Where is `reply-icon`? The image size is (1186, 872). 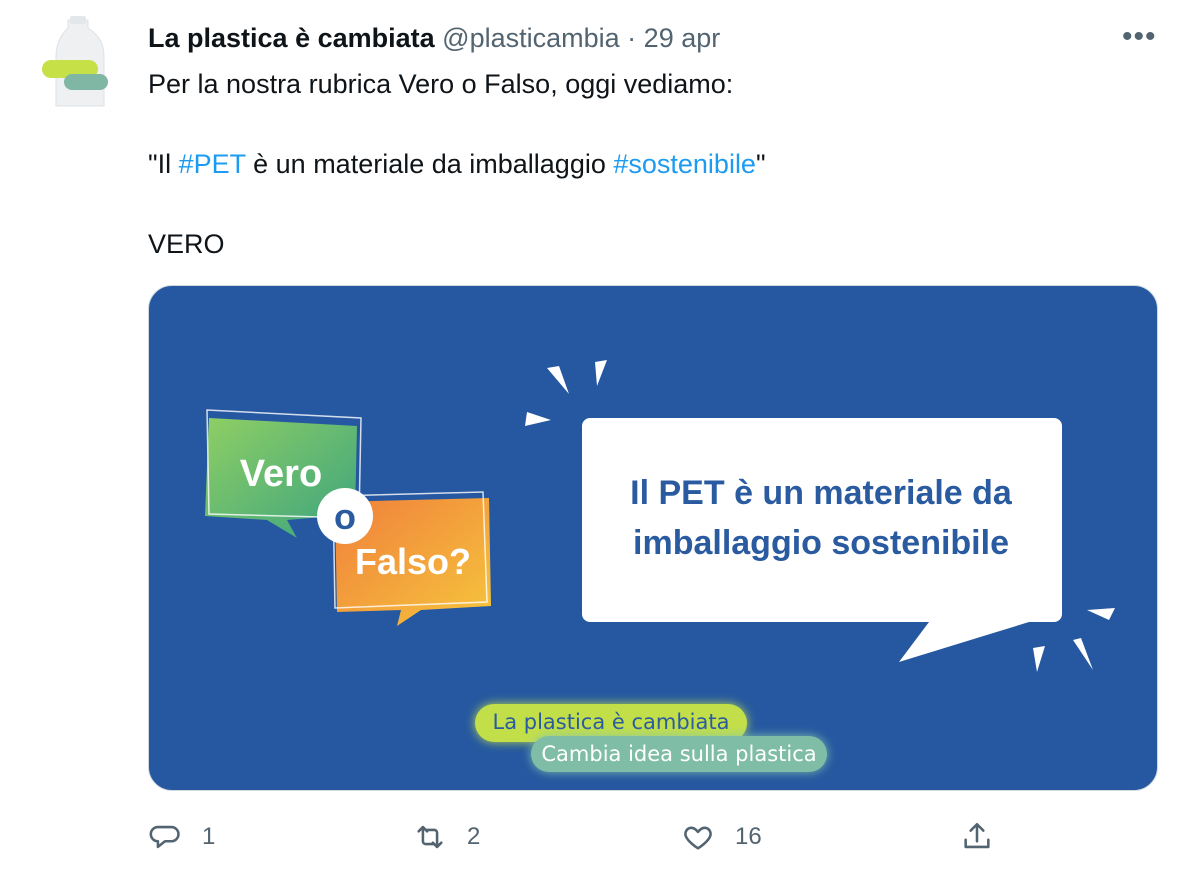 reply-icon is located at coordinates (164, 837).